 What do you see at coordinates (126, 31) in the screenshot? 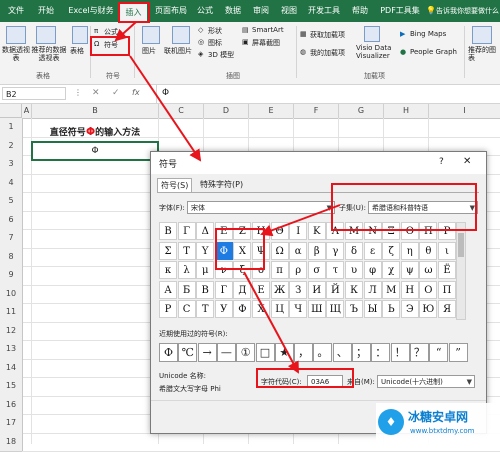
I see `arrow-to-symbol-button` at bounding box center [126, 31].